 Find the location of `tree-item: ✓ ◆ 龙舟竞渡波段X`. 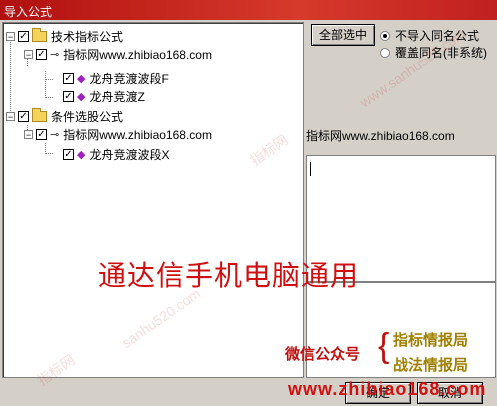

tree-item: ✓ ◆ 龙舟竞渡波段X is located at coordinates (116, 154).